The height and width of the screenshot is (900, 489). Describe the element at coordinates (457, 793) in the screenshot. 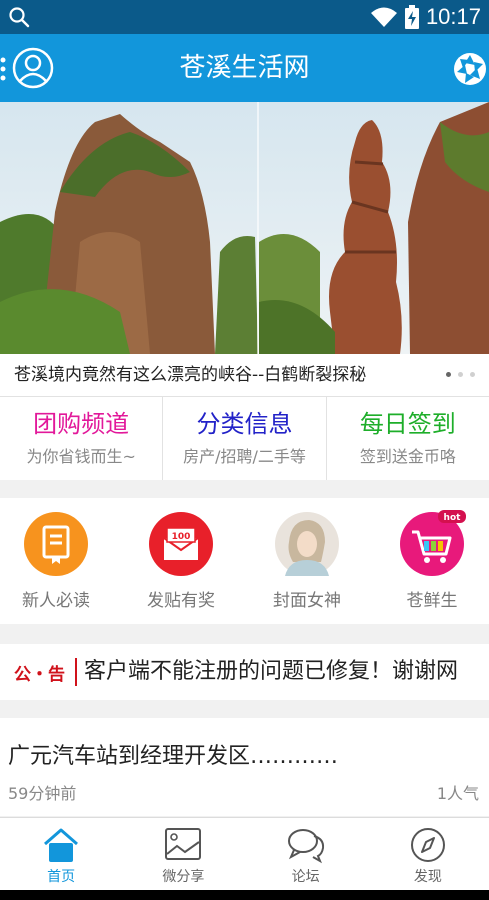

I see `post-views: 1人气` at that location.